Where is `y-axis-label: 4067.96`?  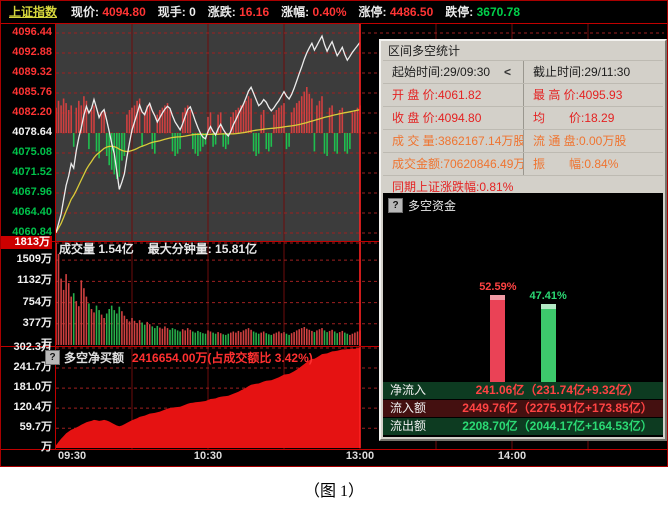
y-axis-label: 4067.96 is located at coordinates (32, 192).